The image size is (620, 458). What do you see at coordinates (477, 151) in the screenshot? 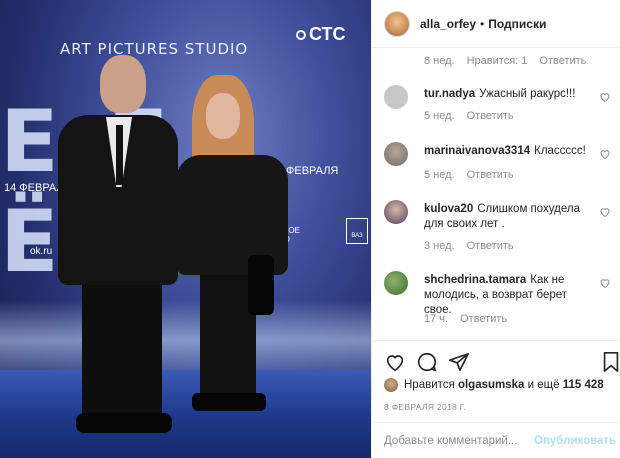
I see `commenter-username: marinaivanova3314` at bounding box center [477, 151].